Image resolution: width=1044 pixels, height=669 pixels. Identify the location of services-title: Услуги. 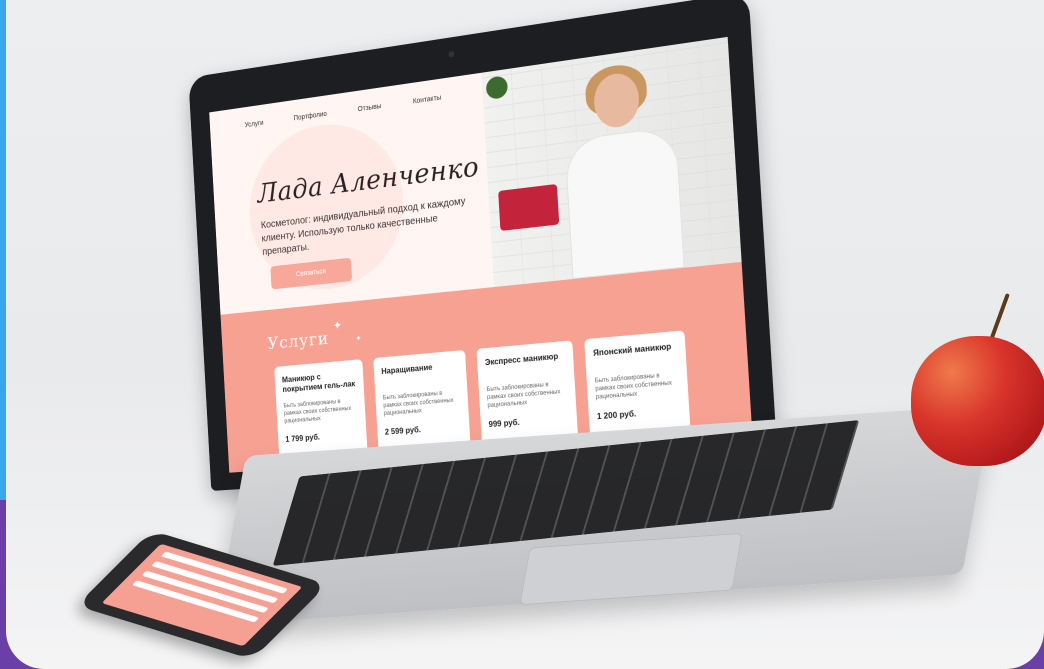
(298, 342).